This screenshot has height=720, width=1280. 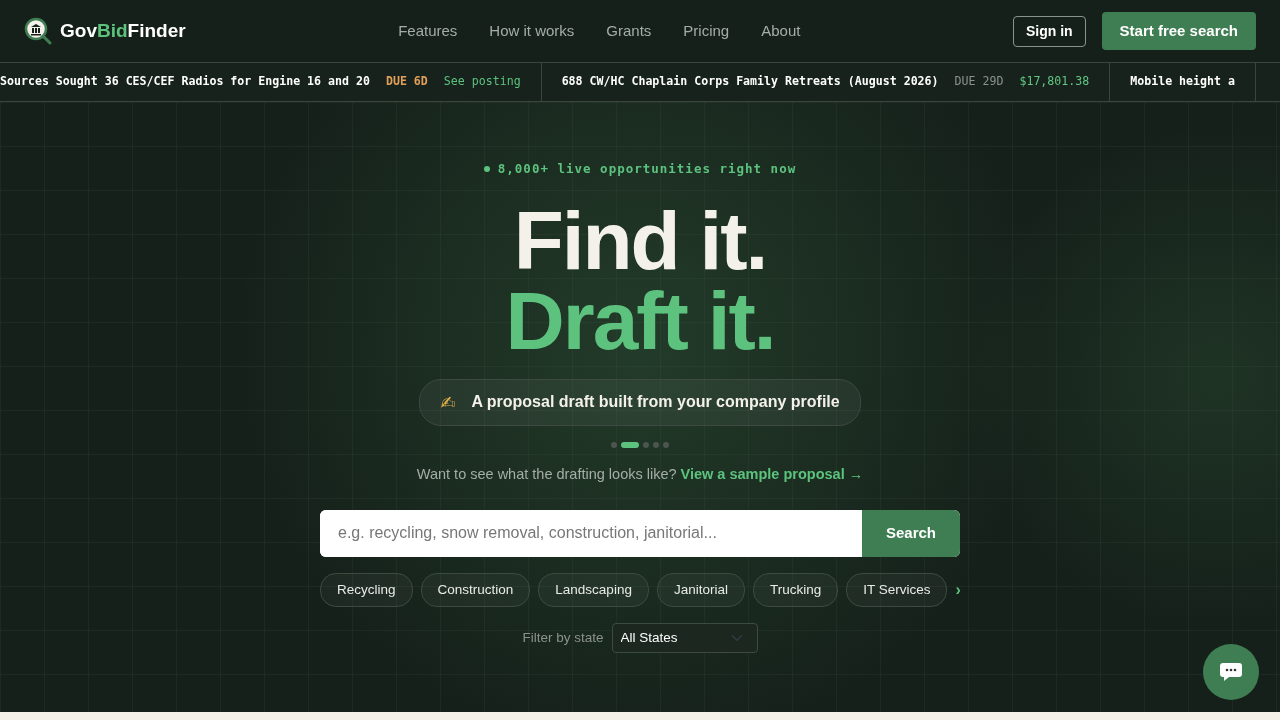 I want to click on category-chip: IT Services, so click(x=897, y=589).